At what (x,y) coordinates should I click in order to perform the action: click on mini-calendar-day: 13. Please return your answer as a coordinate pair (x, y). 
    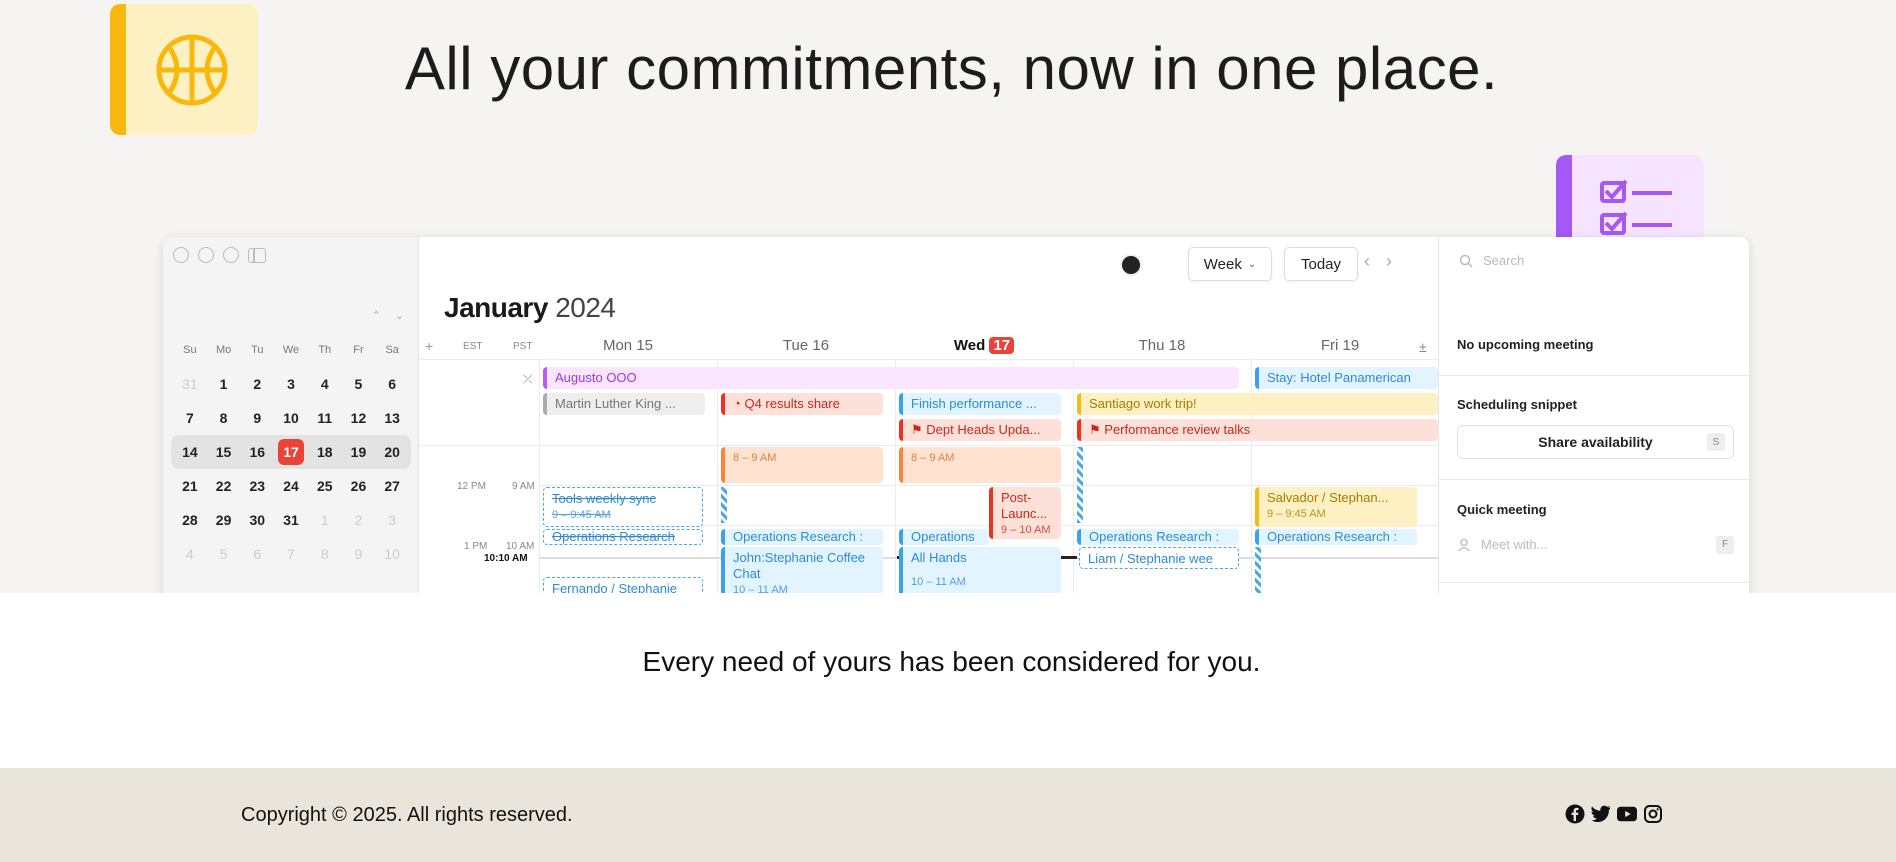
    Looking at the image, I should click on (392, 418).